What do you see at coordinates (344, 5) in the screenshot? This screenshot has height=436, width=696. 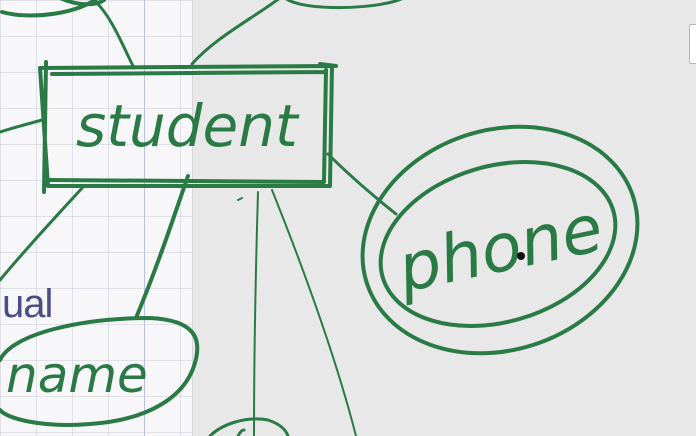 I see `top-right-ellipse-fragment` at bounding box center [344, 5].